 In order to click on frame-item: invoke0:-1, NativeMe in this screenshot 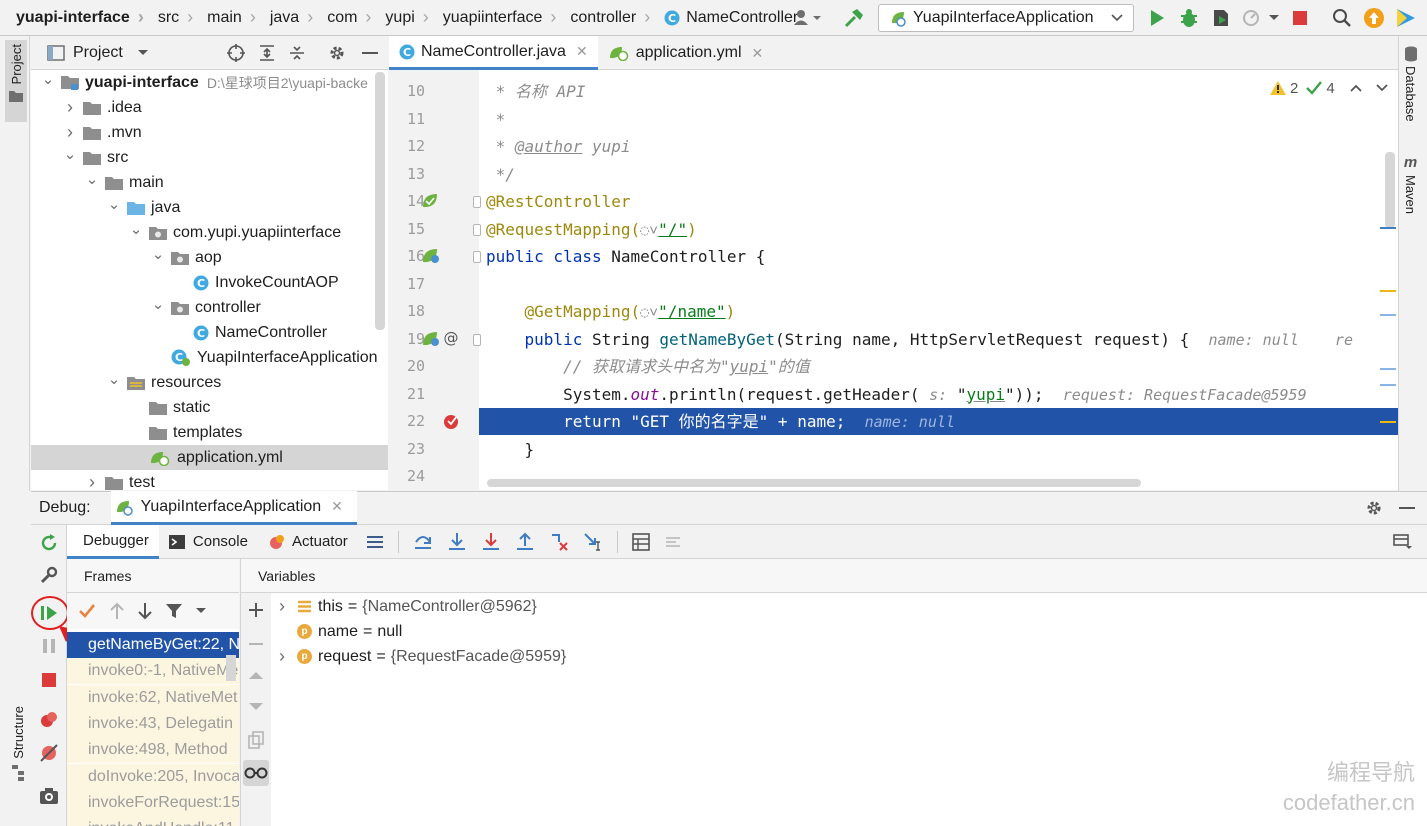, I will do `click(153, 671)`.